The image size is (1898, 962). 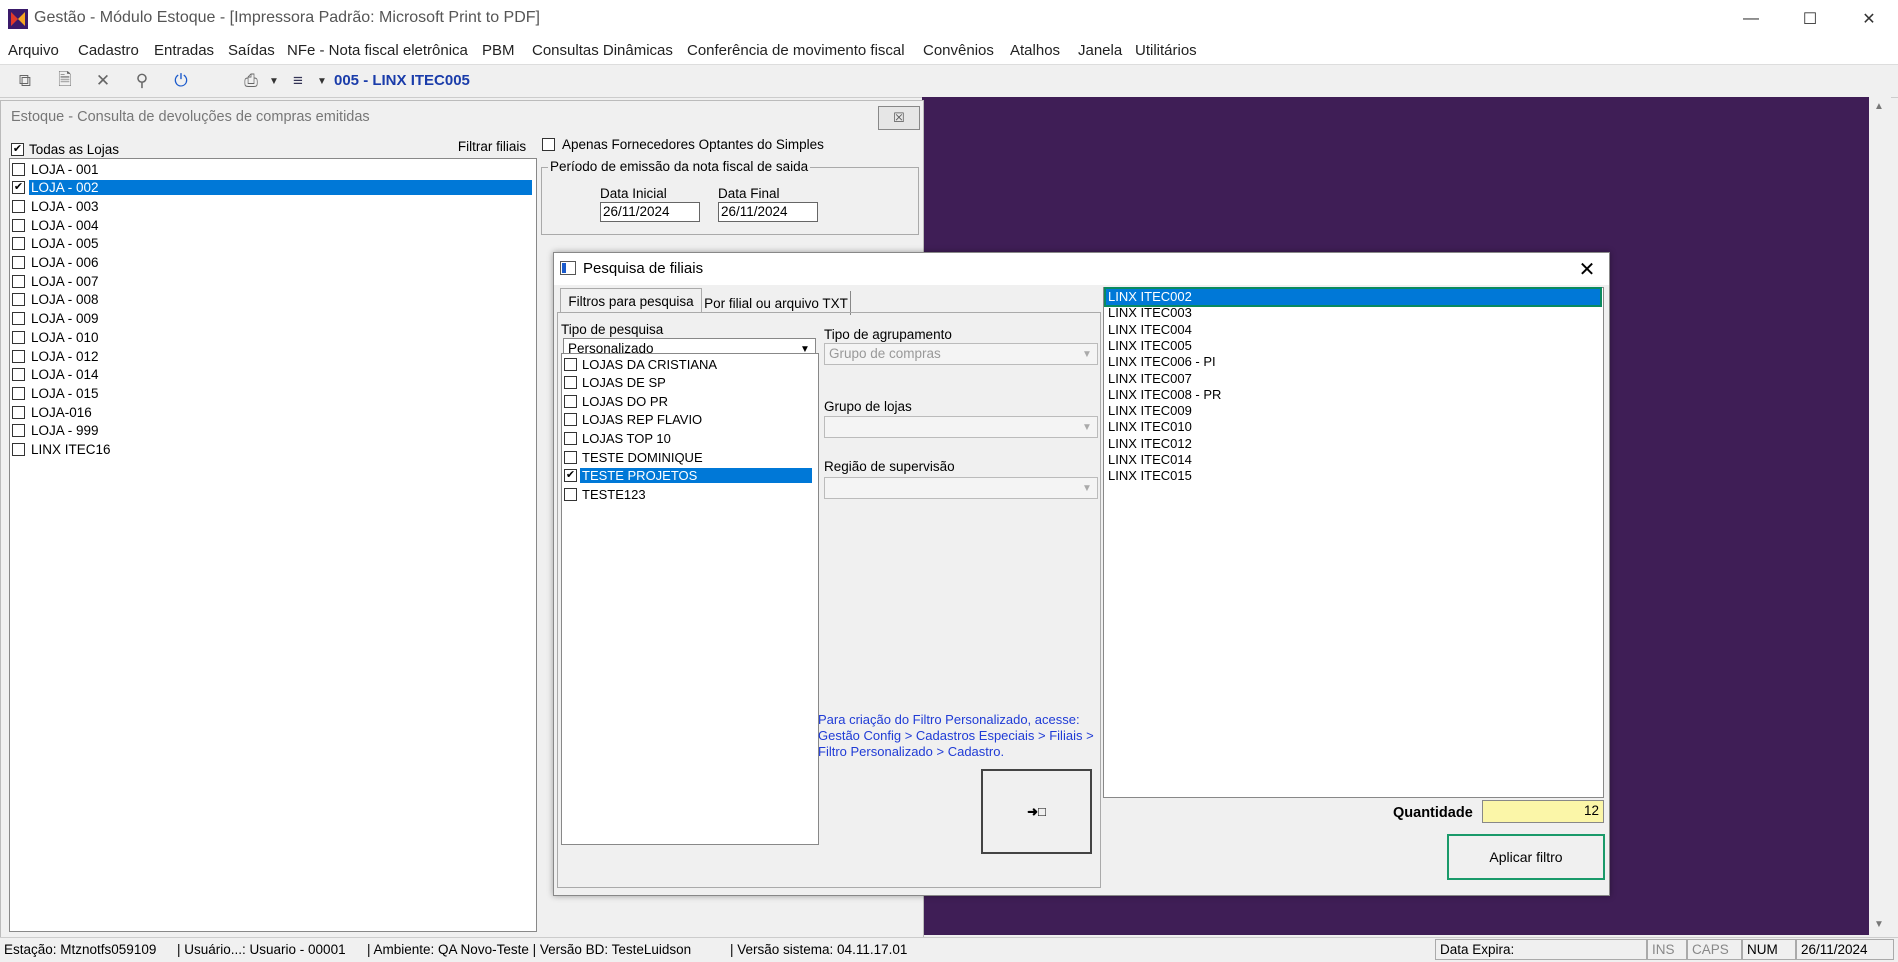 I want to click on grupo-item: LOJAS TOP 10, so click(x=689, y=438).